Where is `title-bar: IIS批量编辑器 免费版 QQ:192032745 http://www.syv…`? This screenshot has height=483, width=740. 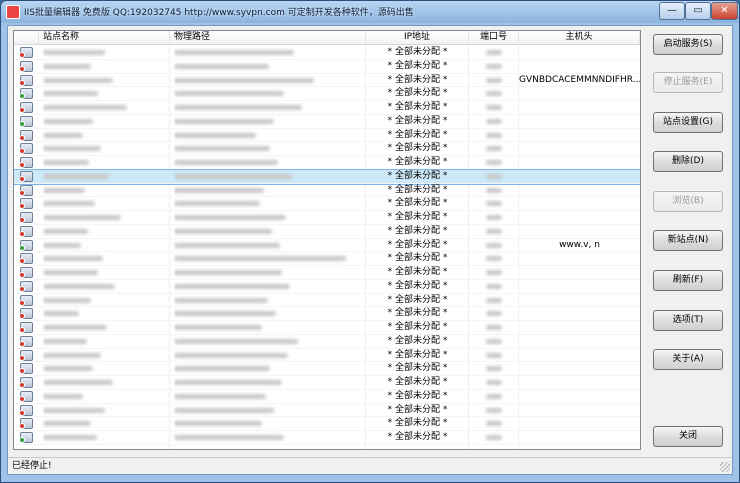
title-bar: IIS批量编辑器 免费版 QQ:192032745 http://www.syv… is located at coordinates (370, 12).